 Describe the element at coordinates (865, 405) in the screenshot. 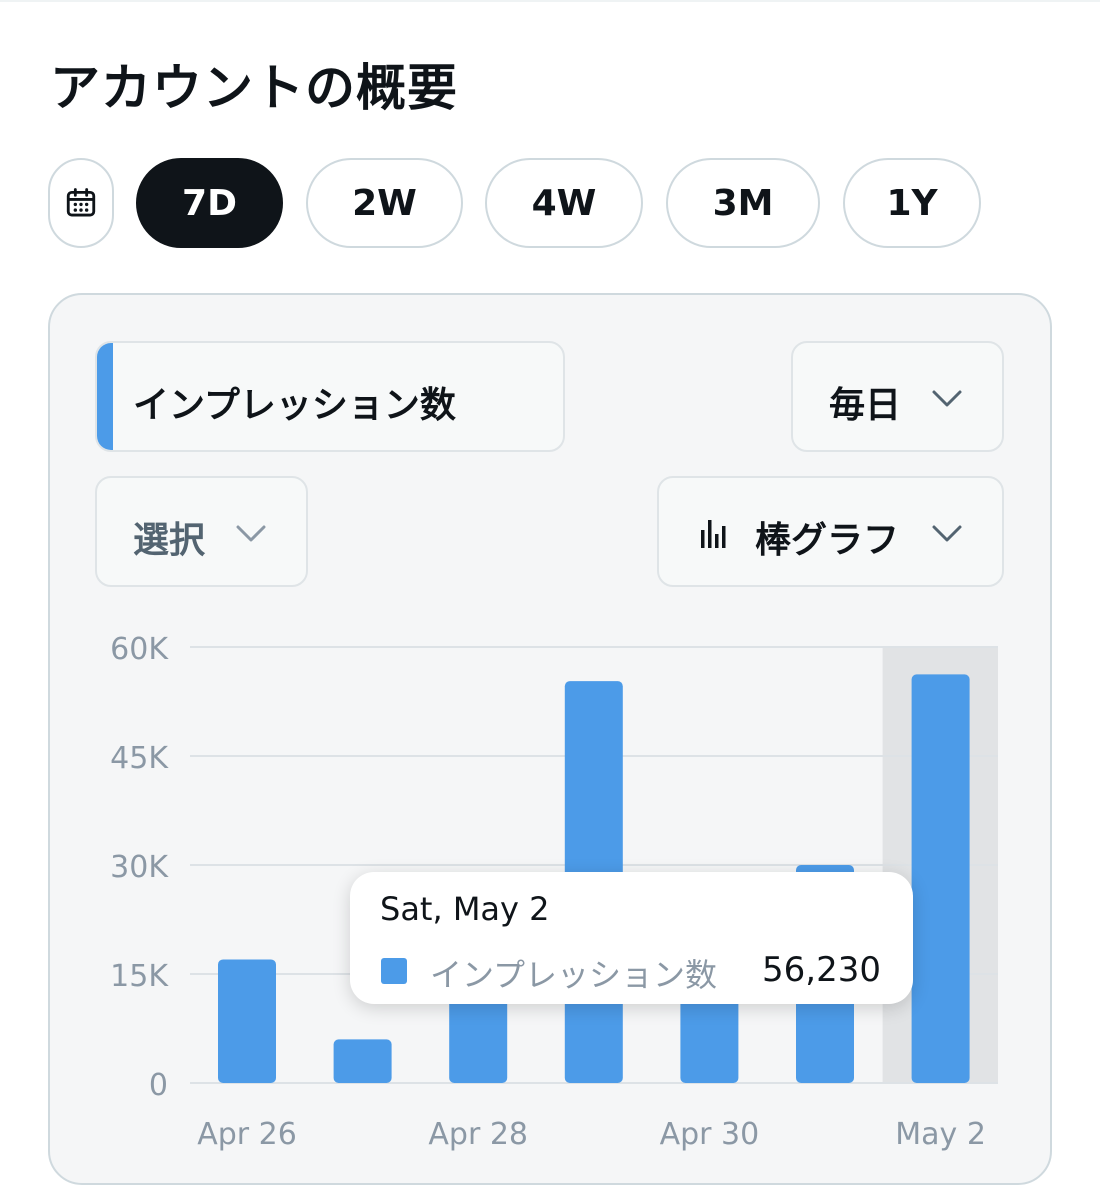

I see `interval-dropdown-label: 毎日` at that location.